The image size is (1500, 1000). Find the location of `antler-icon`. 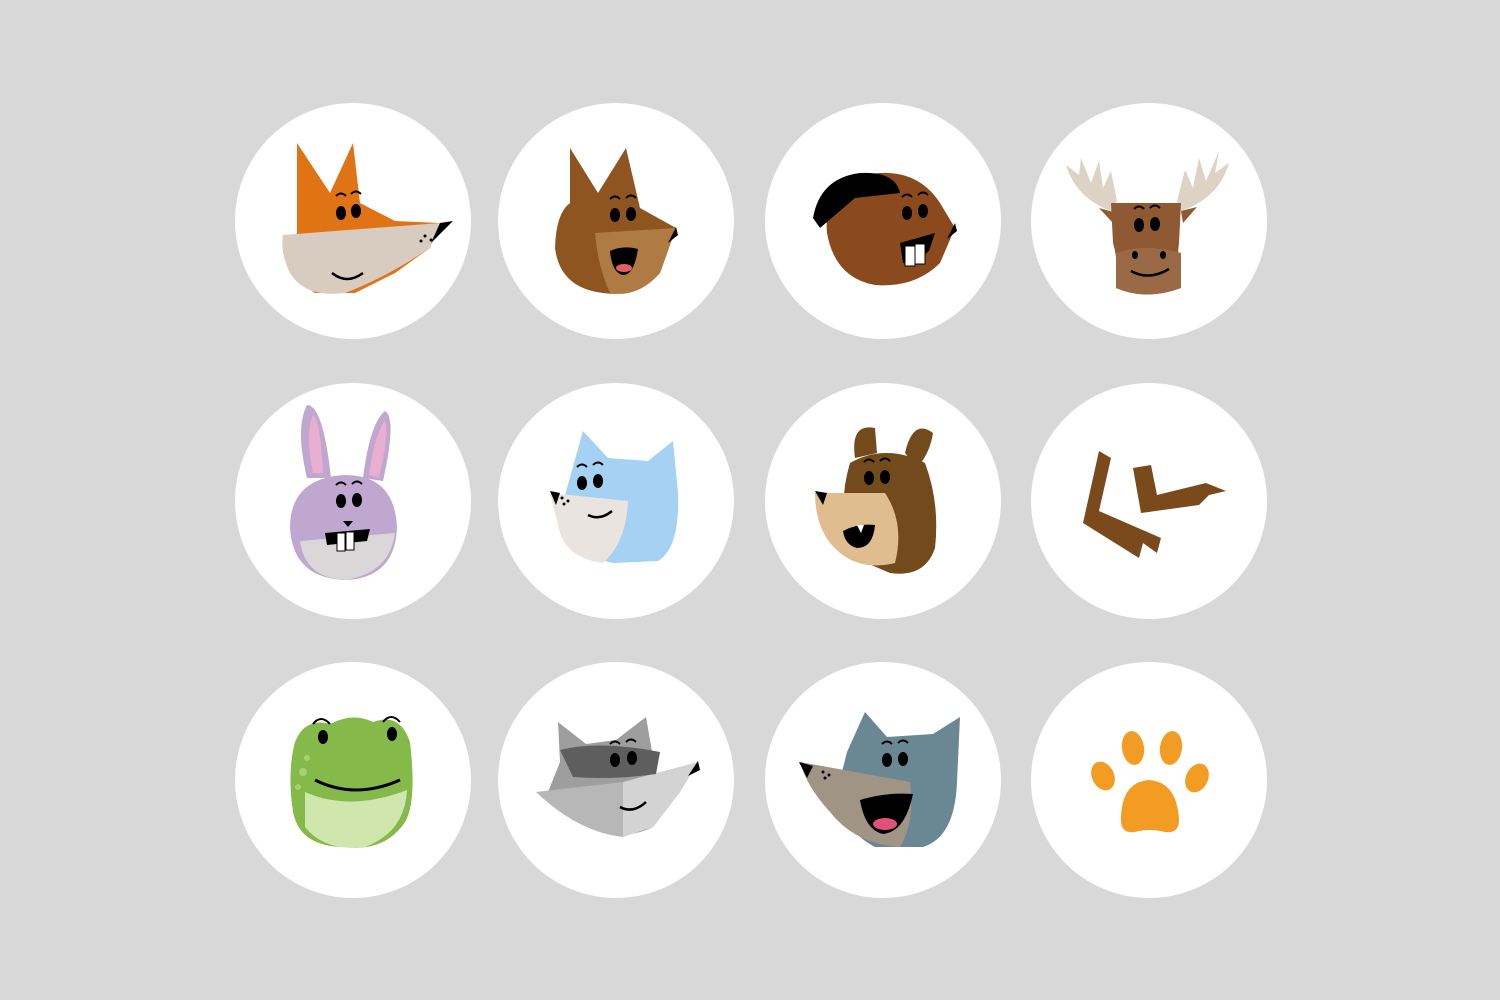

antler-icon is located at coordinates (1154, 504).